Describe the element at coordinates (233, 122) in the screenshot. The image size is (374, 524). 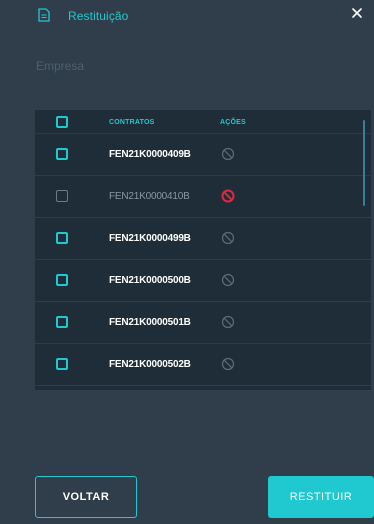
I see `column-header-actions: AÇÕES` at that location.